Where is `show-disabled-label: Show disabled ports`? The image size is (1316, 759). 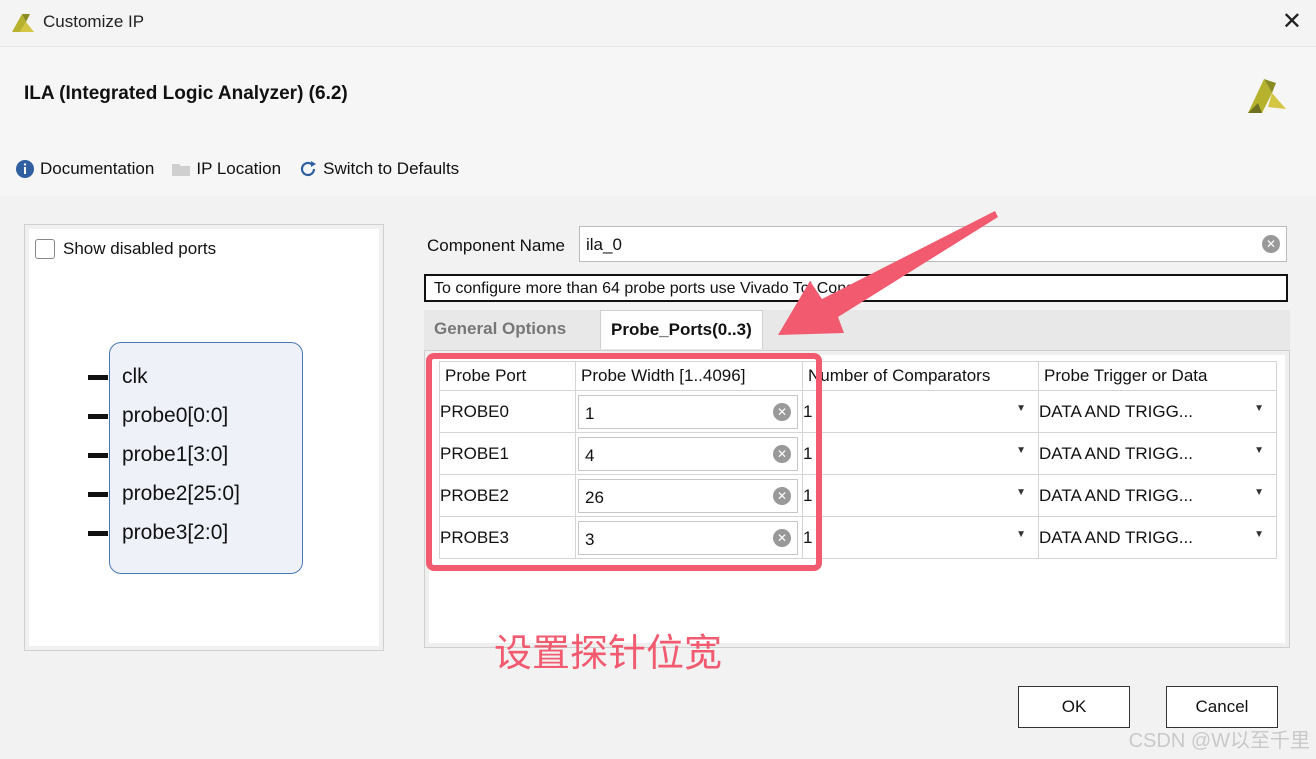 show-disabled-label: Show disabled ports is located at coordinates (140, 248).